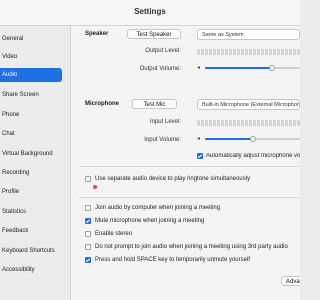  Describe the element at coordinates (31, 57) in the screenshot. I see `sidebar-item-video: Video` at that location.